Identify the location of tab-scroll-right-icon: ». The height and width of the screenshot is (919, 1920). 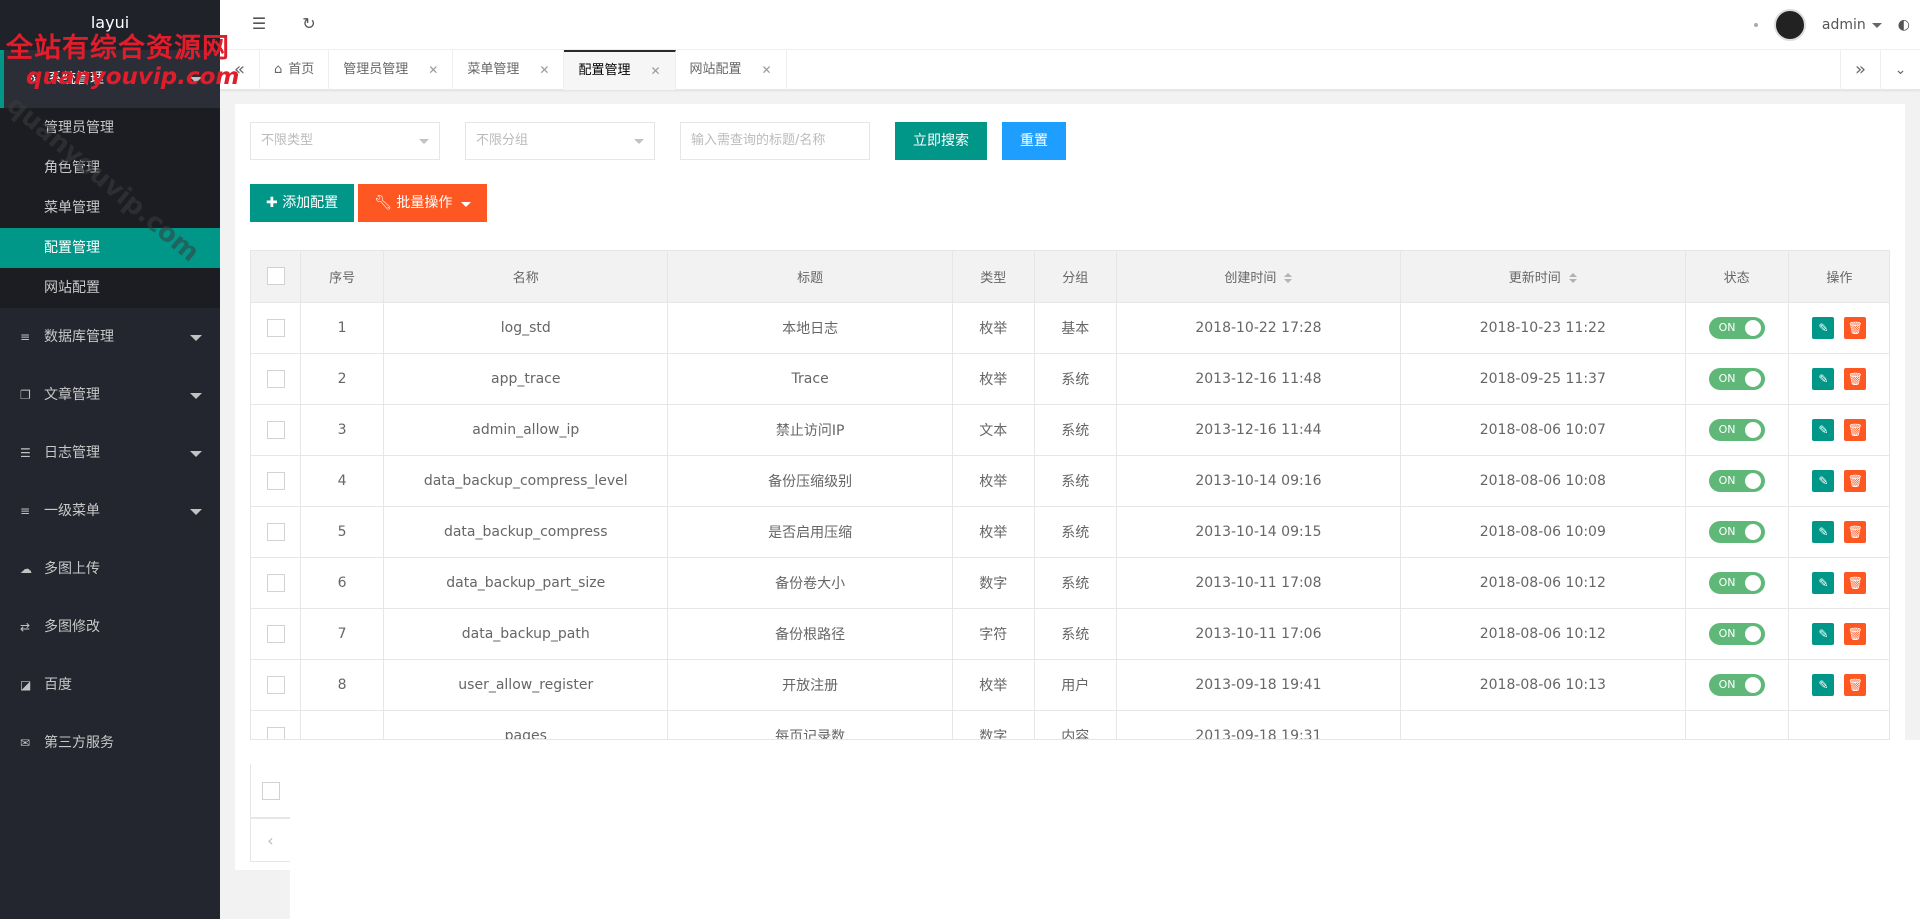
(1860, 70).